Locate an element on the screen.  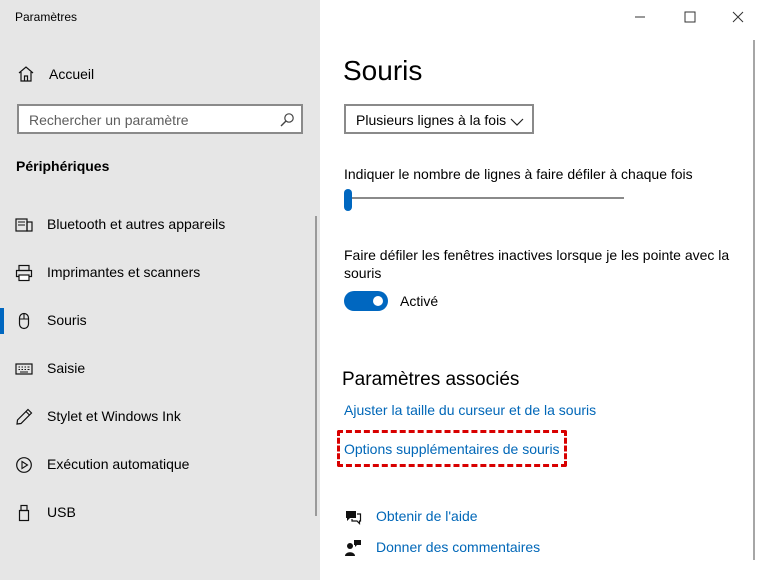
page-title: Souris is located at coordinates (383, 70).